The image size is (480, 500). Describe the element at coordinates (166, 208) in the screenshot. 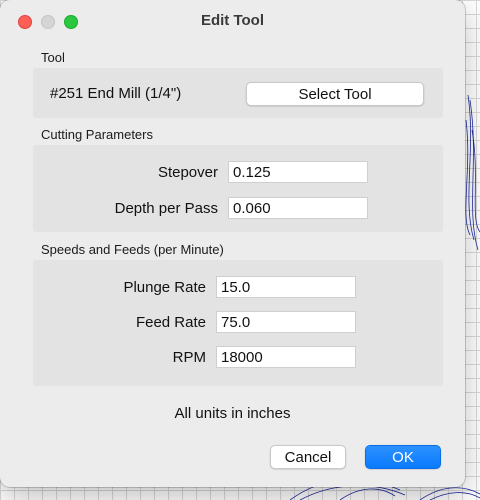

I see `depth-per-pass-label: Depth per Pass` at that location.